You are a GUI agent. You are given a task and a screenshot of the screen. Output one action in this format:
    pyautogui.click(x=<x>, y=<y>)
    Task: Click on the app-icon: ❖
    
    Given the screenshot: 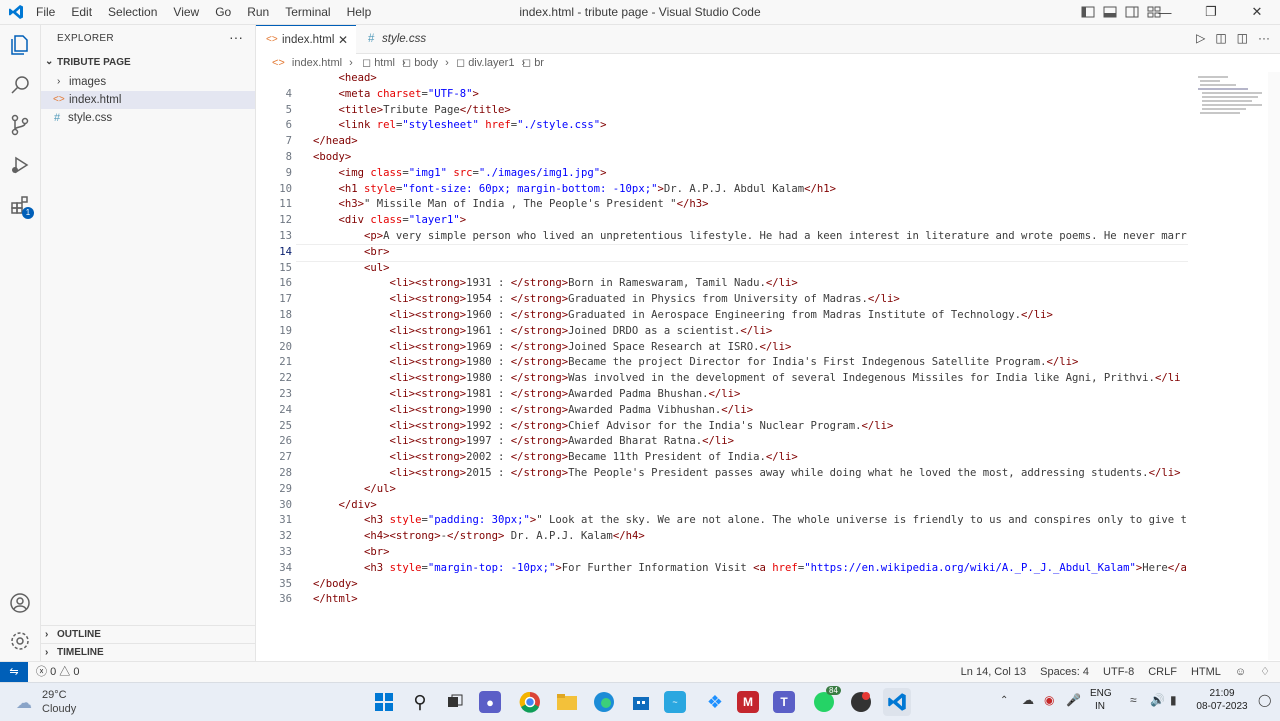 What is the action you would take?
    pyautogui.click(x=715, y=702)
    